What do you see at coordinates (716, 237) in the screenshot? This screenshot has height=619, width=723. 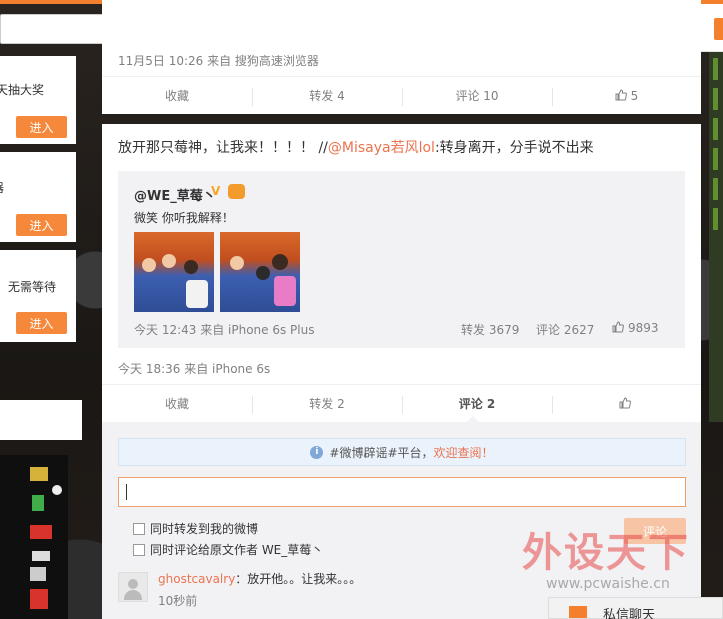 I see `right-edge-panel` at bounding box center [716, 237].